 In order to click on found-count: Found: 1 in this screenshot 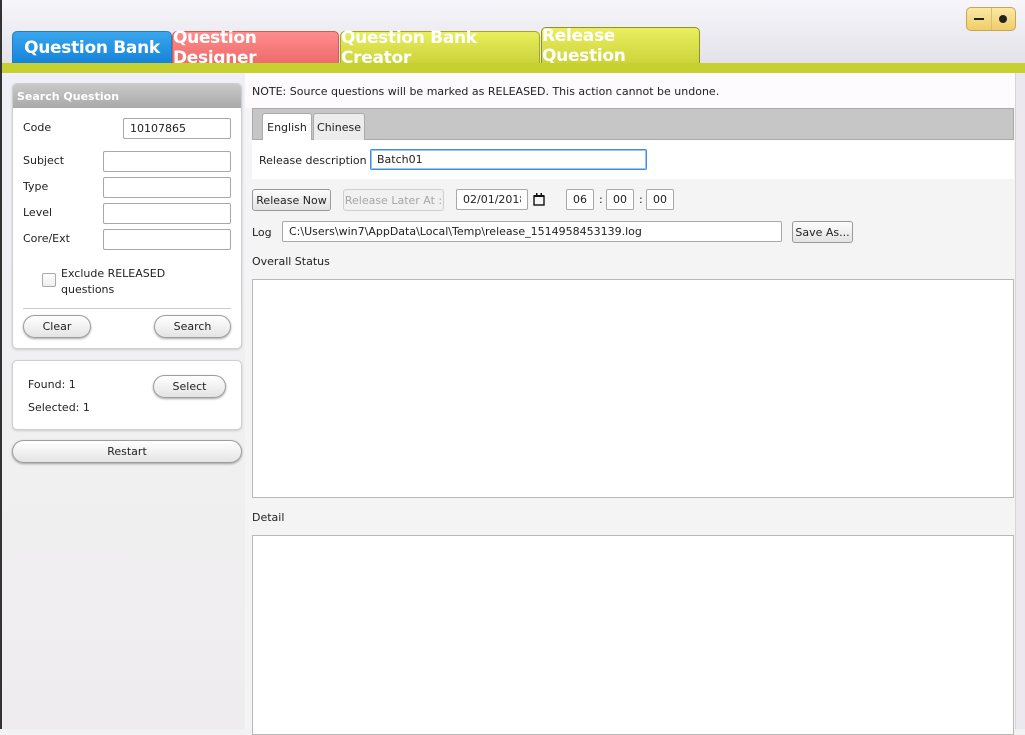, I will do `click(52, 384)`.